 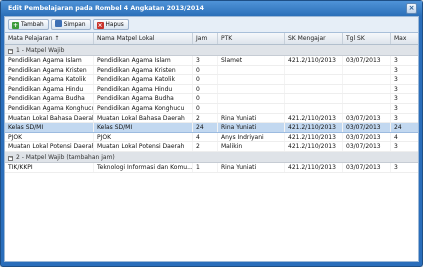 What do you see at coordinates (49, 167) in the screenshot?
I see `cell-mapel: TIK/KKPI` at bounding box center [49, 167].